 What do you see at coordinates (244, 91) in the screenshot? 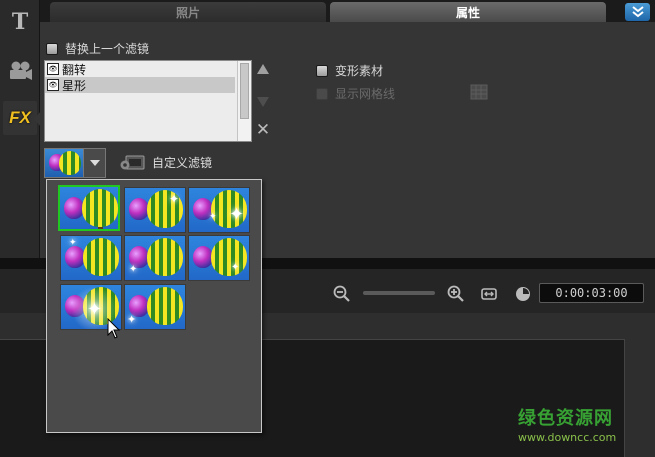
I see `scrollbar-thumb` at bounding box center [244, 91].